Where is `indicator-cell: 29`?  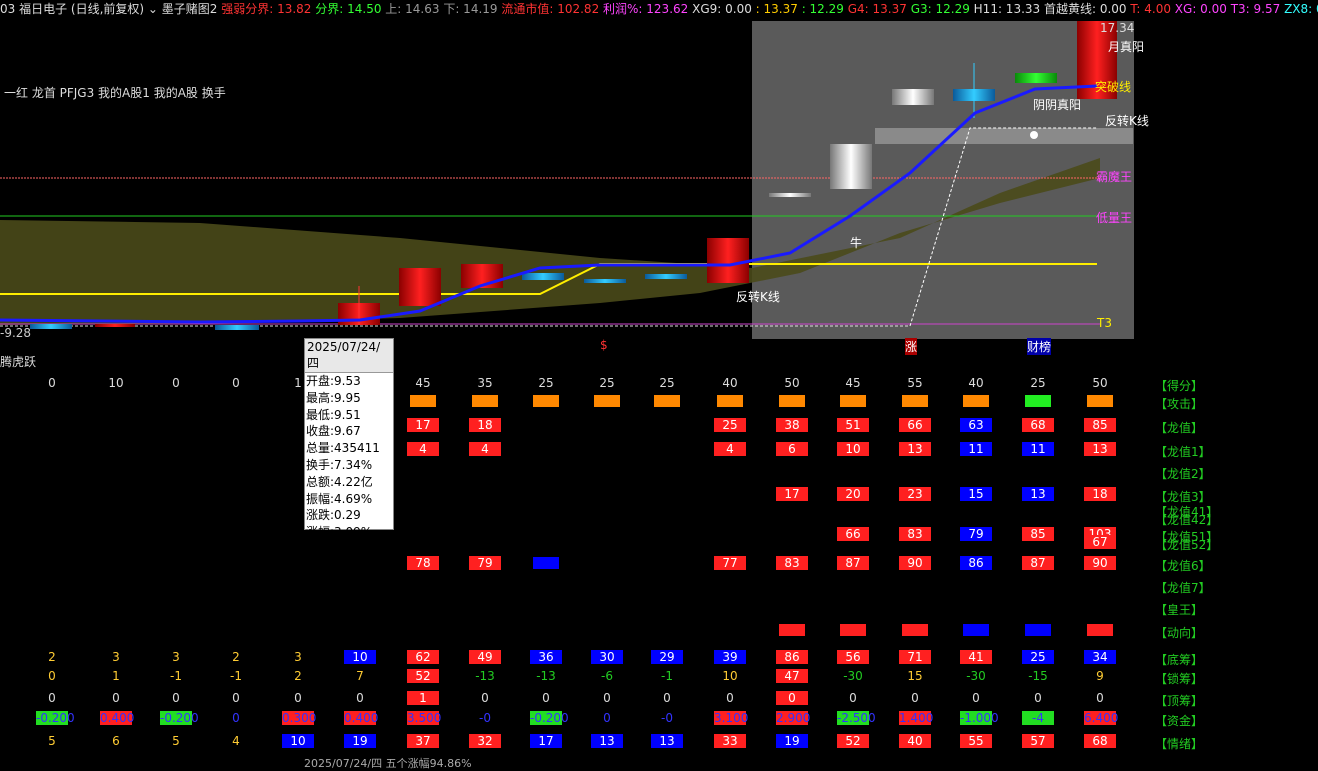 indicator-cell: 29 is located at coordinates (667, 657).